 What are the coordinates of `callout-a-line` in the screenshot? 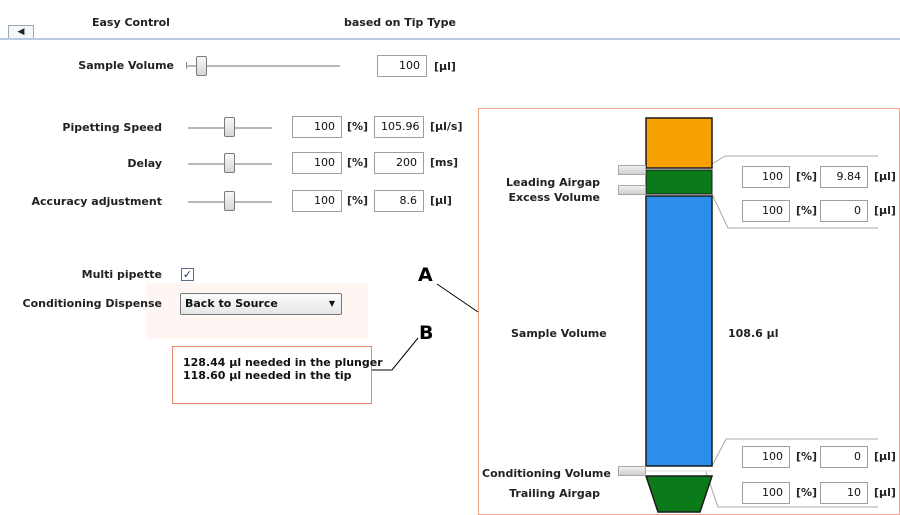 It's located at (457, 298).